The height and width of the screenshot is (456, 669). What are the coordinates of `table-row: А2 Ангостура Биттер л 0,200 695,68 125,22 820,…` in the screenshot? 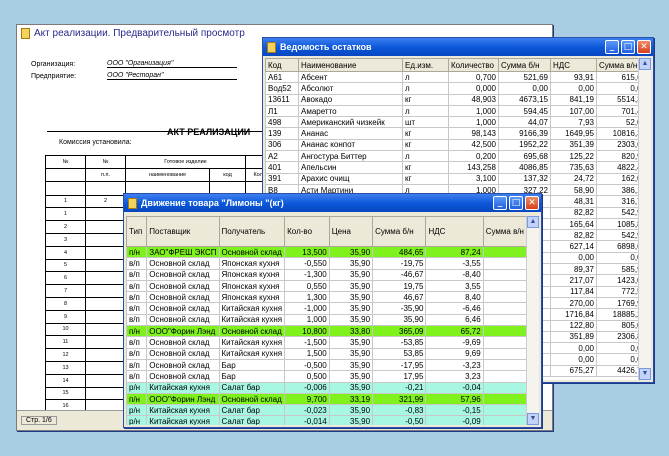 It's located at (457, 156).